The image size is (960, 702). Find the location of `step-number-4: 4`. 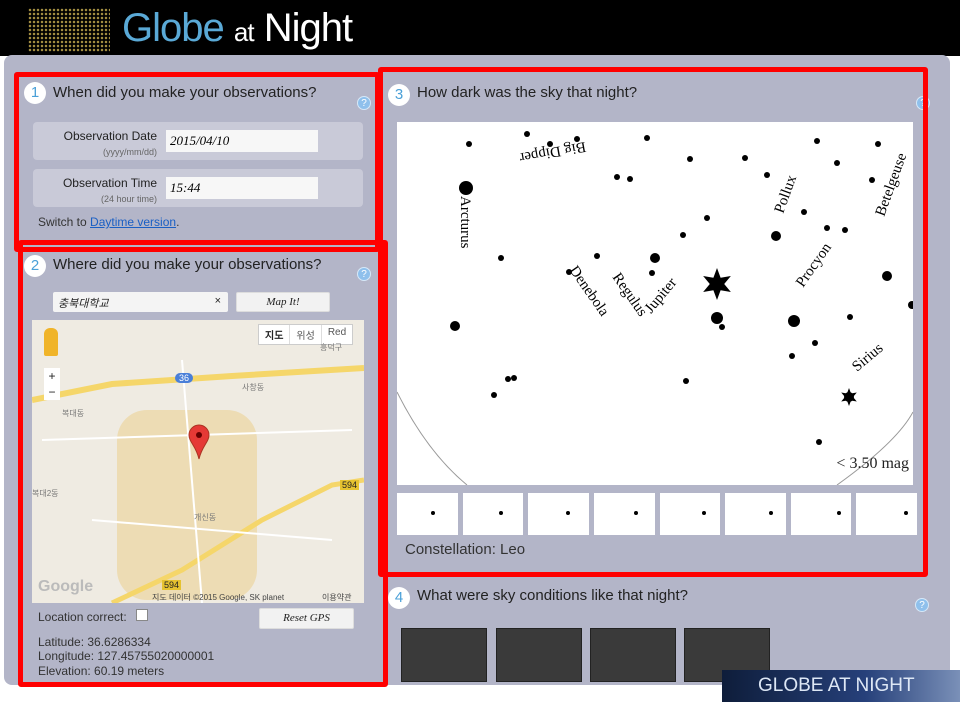

step-number-4: 4 is located at coordinates (399, 598).